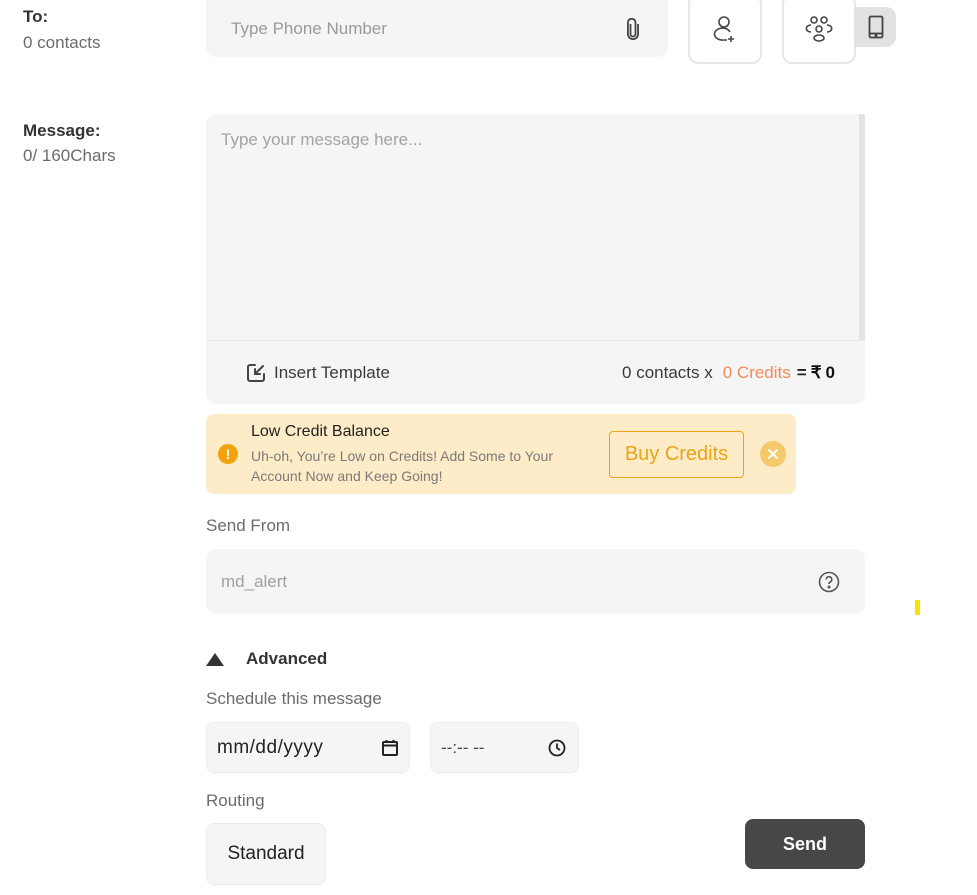  Describe the element at coordinates (504, 747) in the screenshot. I see `schedule-time-input: --:-- --` at that location.